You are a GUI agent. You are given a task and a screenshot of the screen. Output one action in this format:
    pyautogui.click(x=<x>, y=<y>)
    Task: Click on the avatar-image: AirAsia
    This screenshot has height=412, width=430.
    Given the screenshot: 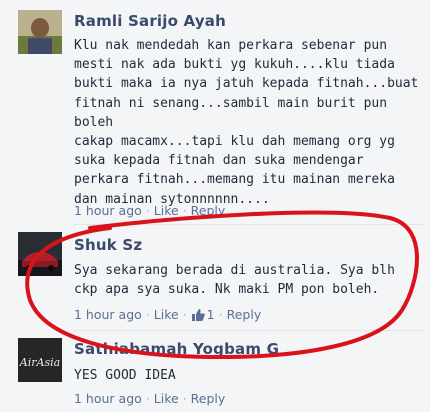 What is the action you would take?
    pyautogui.click(x=40, y=360)
    